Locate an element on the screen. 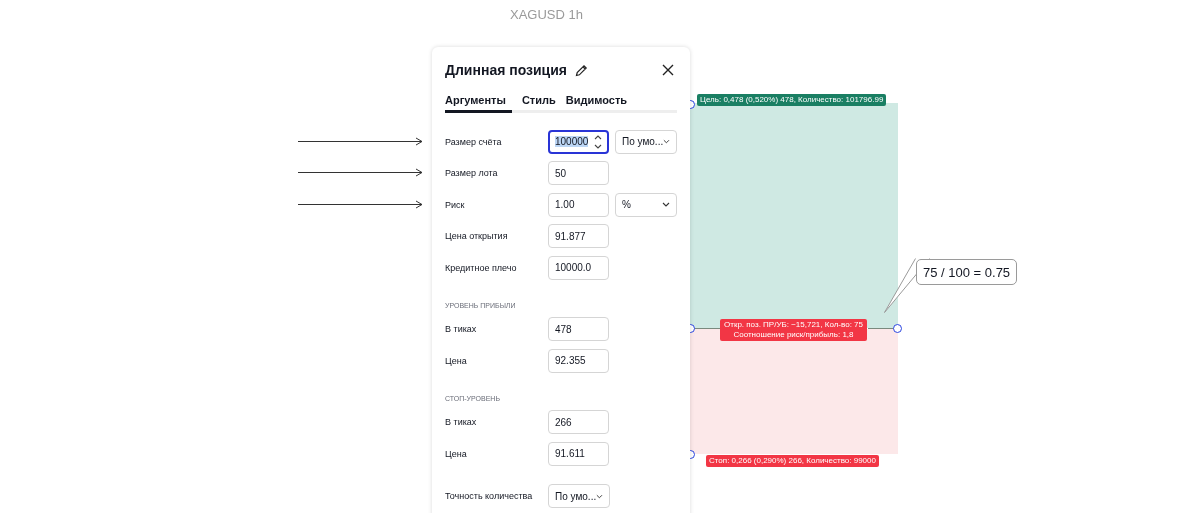 This screenshot has height=513, width=1184. position-label-line: Соотношение риск/прибыль: 1,8 is located at coordinates (793, 335).